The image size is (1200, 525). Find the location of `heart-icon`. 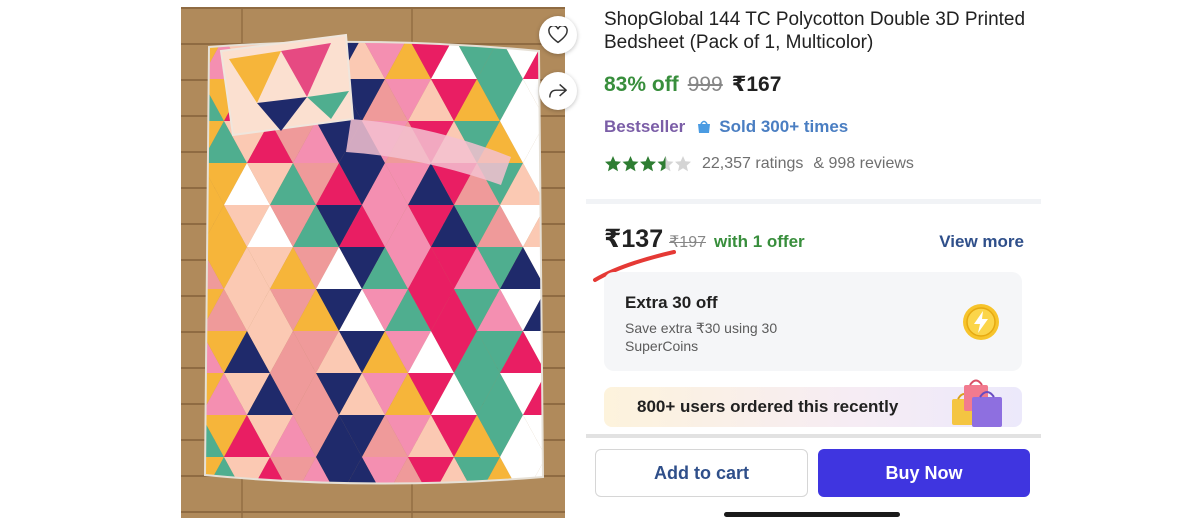

heart-icon is located at coordinates (558, 35).